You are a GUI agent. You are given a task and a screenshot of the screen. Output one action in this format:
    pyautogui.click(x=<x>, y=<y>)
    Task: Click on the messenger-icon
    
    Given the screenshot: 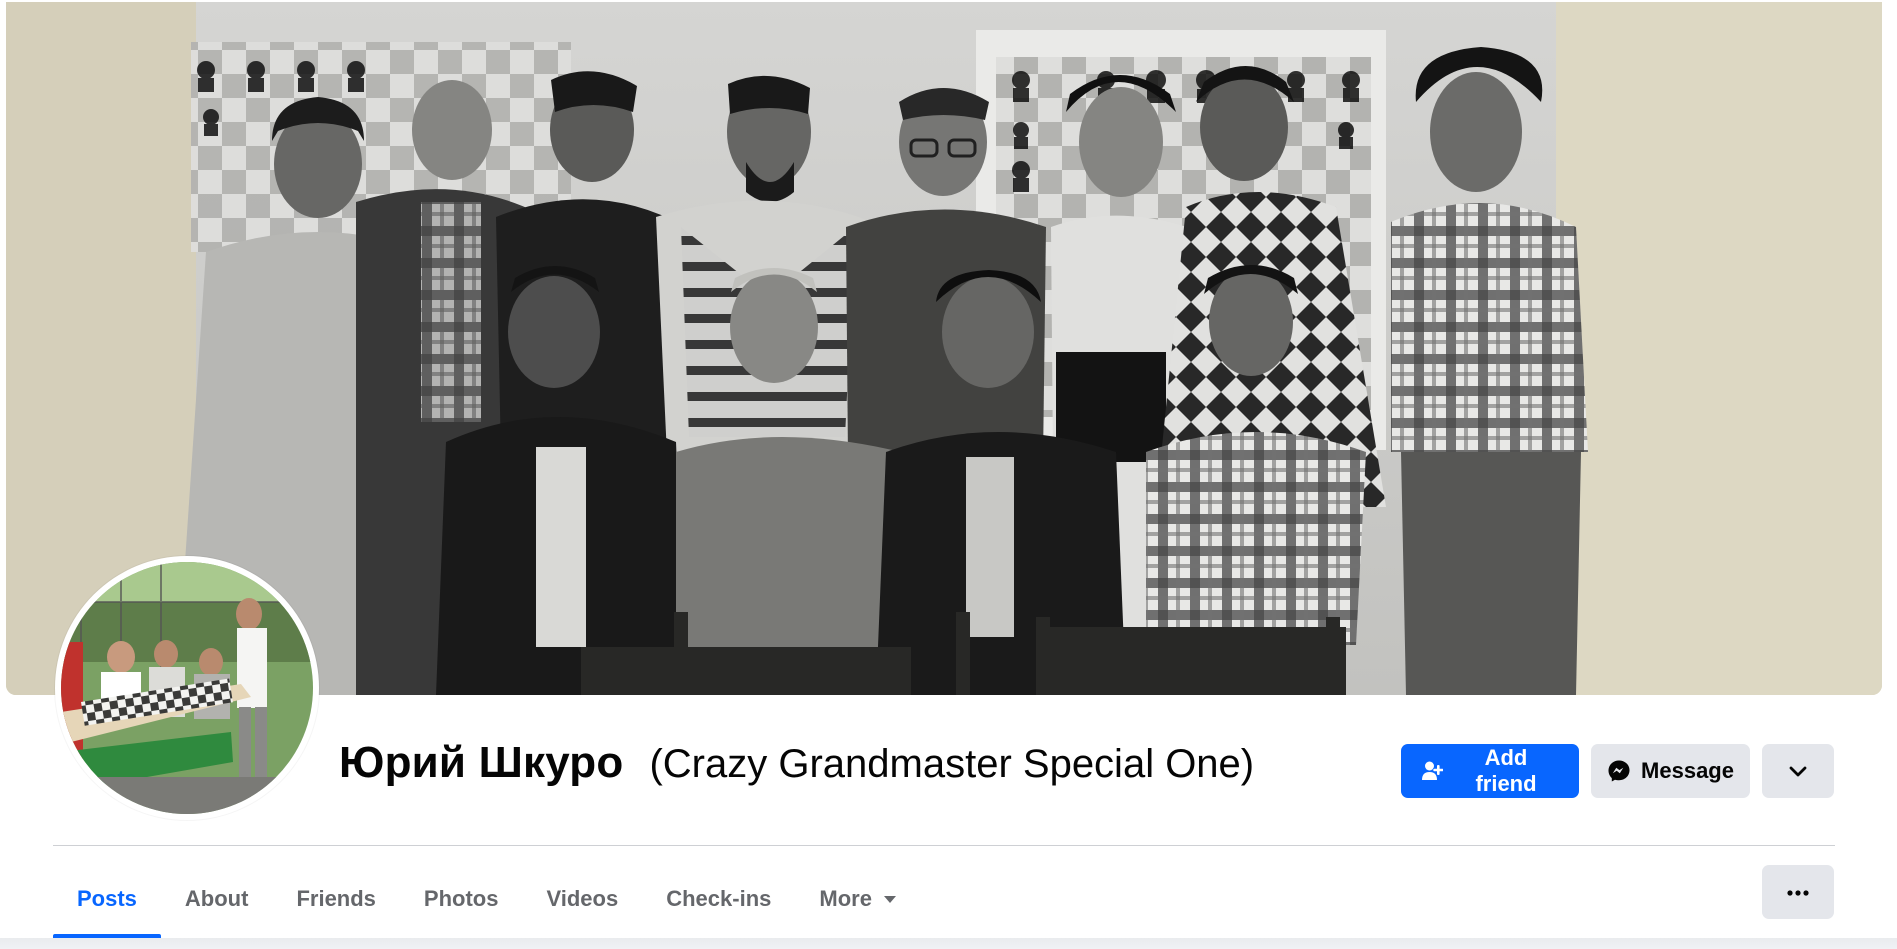 What is the action you would take?
    pyautogui.click(x=1619, y=771)
    